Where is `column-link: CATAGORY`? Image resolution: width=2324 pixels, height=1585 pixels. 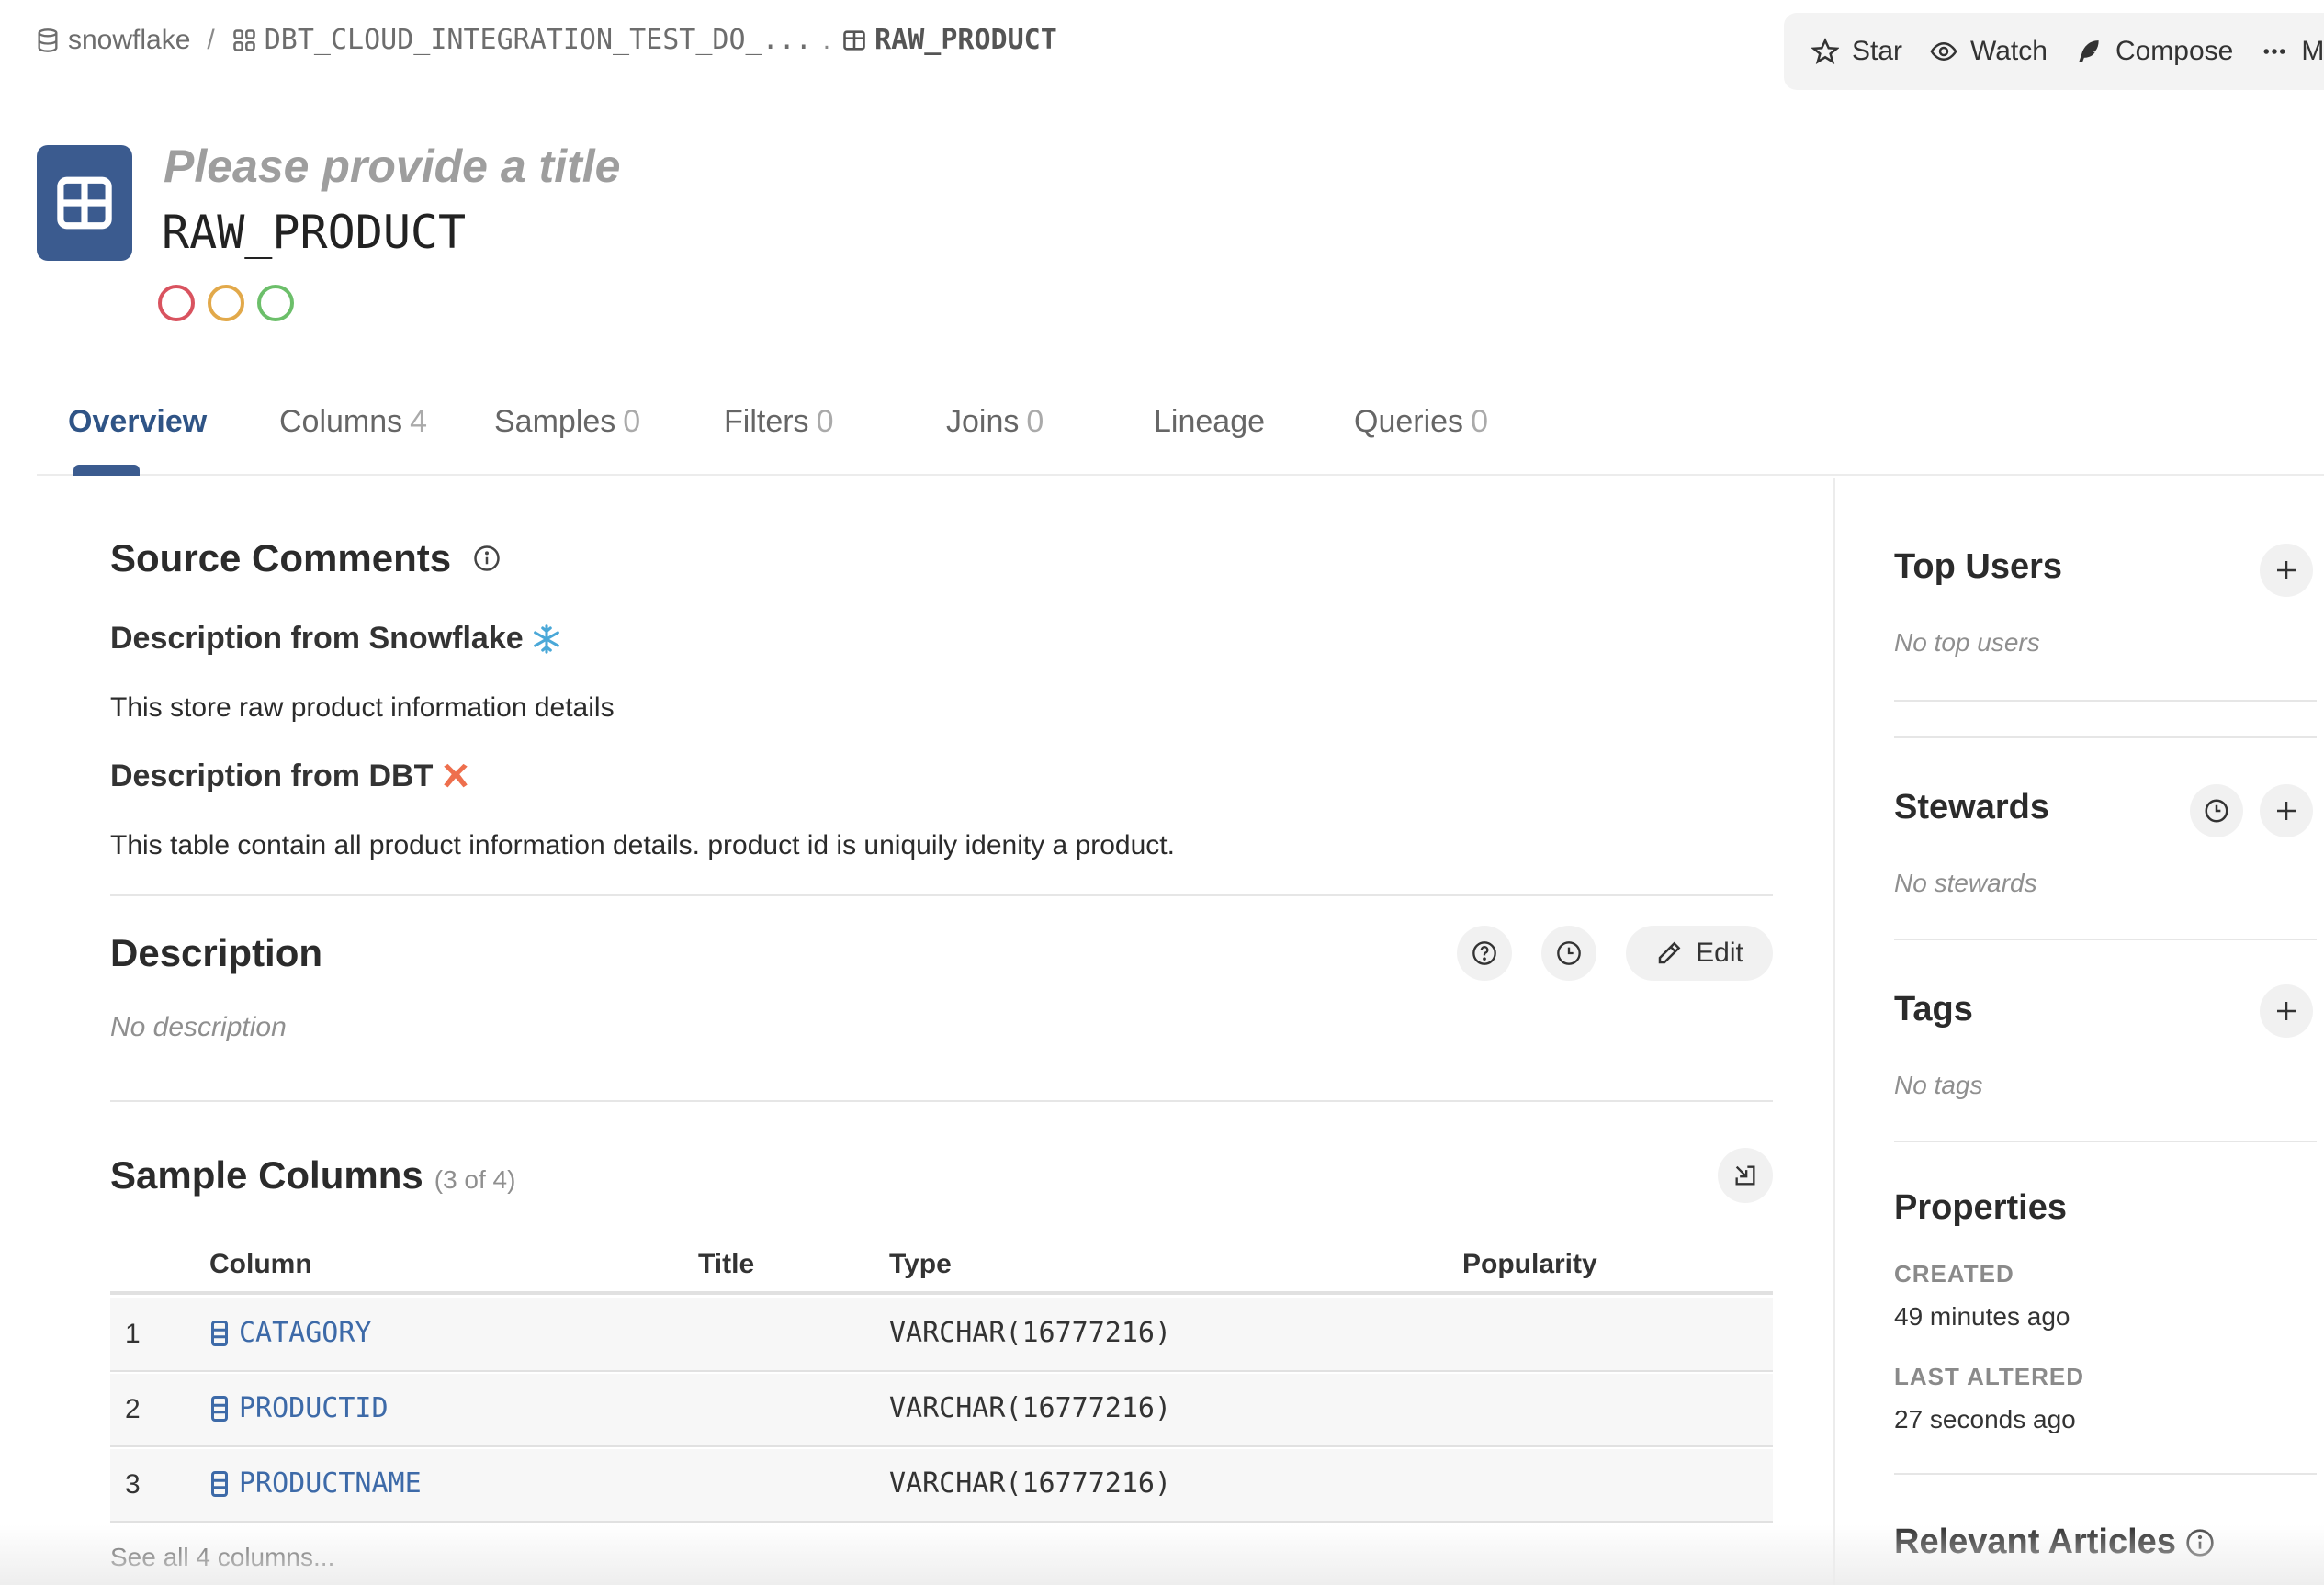 column-link: CATAGORY is located at coordinates (290, 1333).